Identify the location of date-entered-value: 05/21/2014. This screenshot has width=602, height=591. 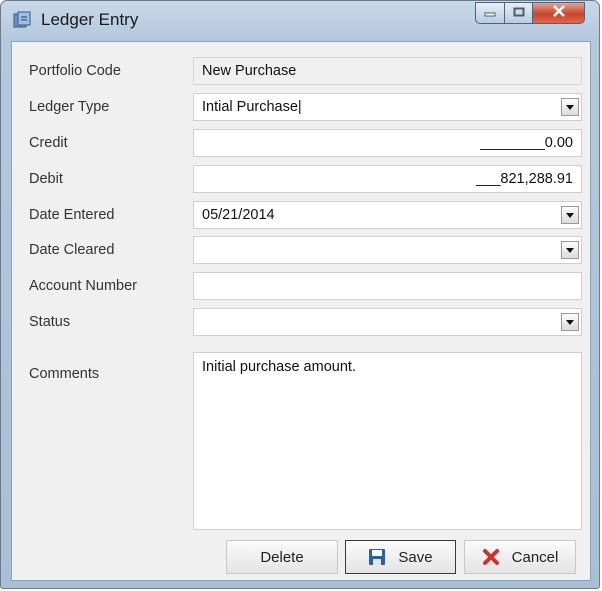
(238, 215).